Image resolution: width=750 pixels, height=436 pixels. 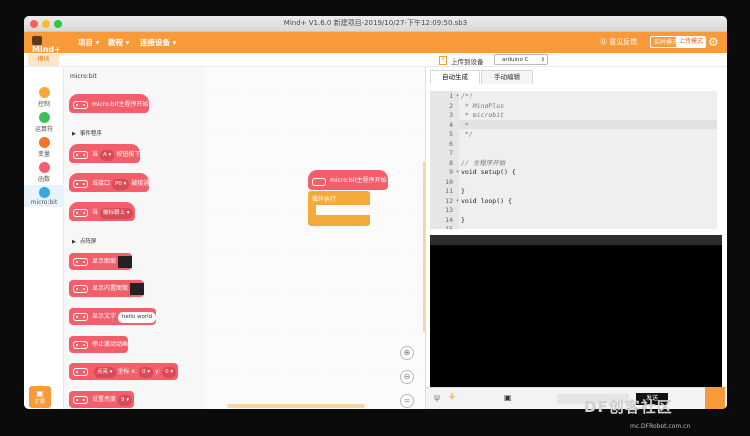 What do you see at coordinates (437, 398) in the screenshot?
I see `usb-icon: ψ` at bounding box center [437, 398].